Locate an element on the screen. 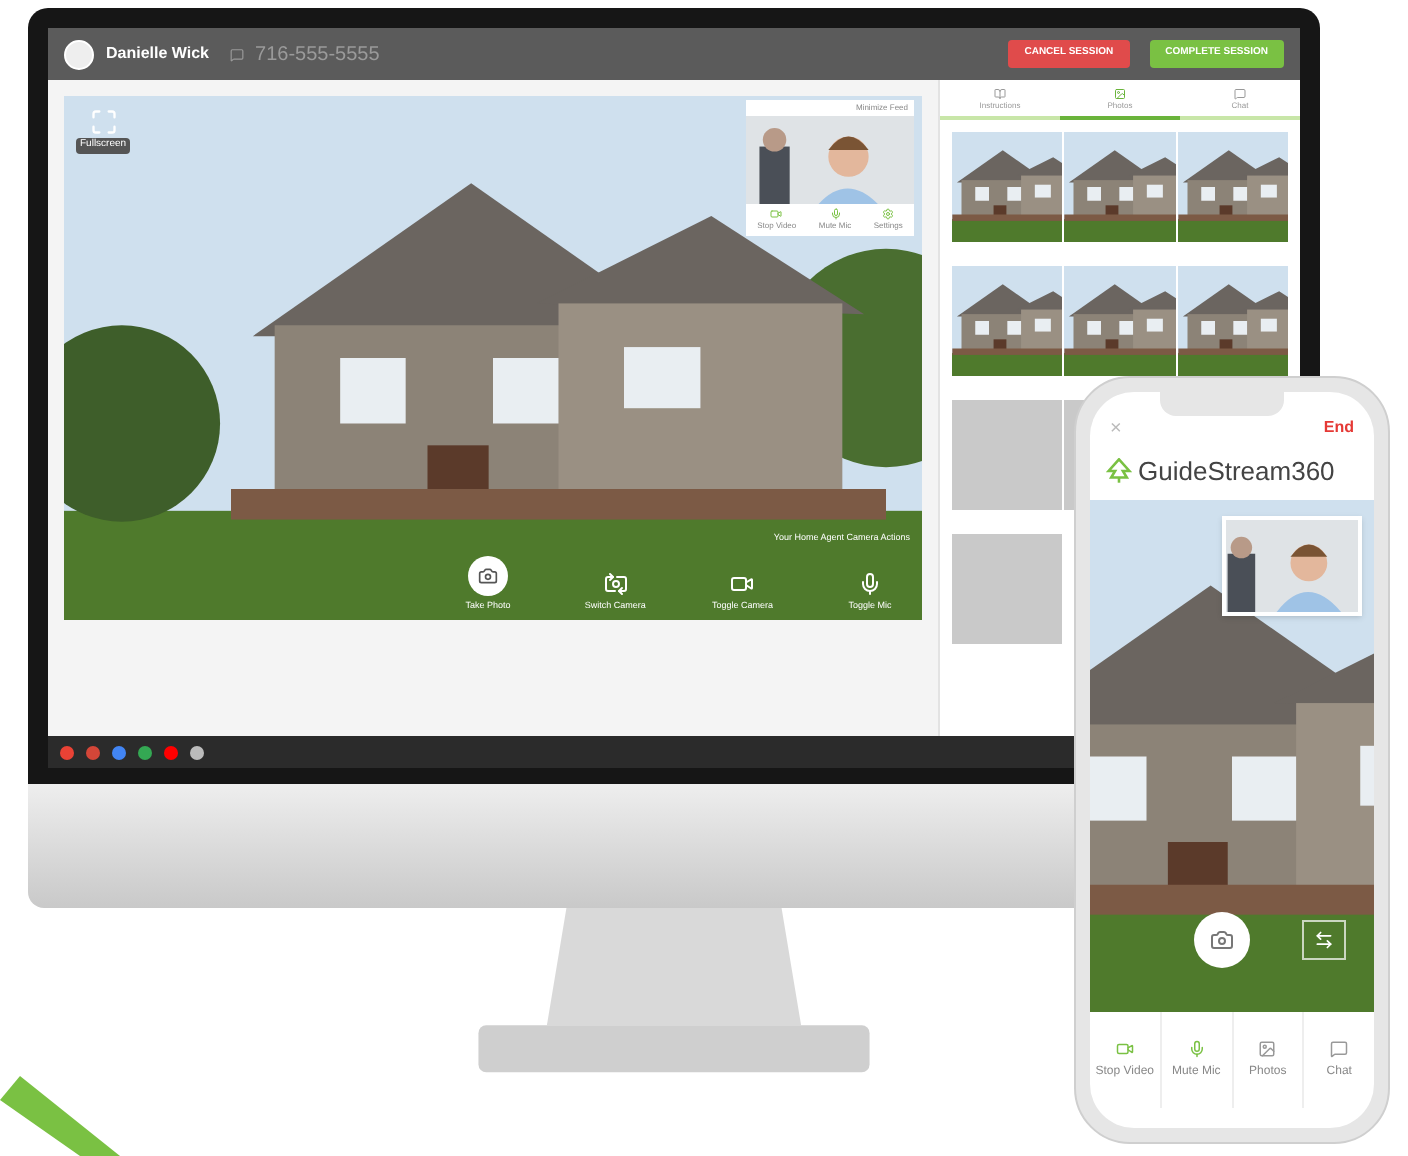  switch-camera-button is located at coordinates (1324, 940).